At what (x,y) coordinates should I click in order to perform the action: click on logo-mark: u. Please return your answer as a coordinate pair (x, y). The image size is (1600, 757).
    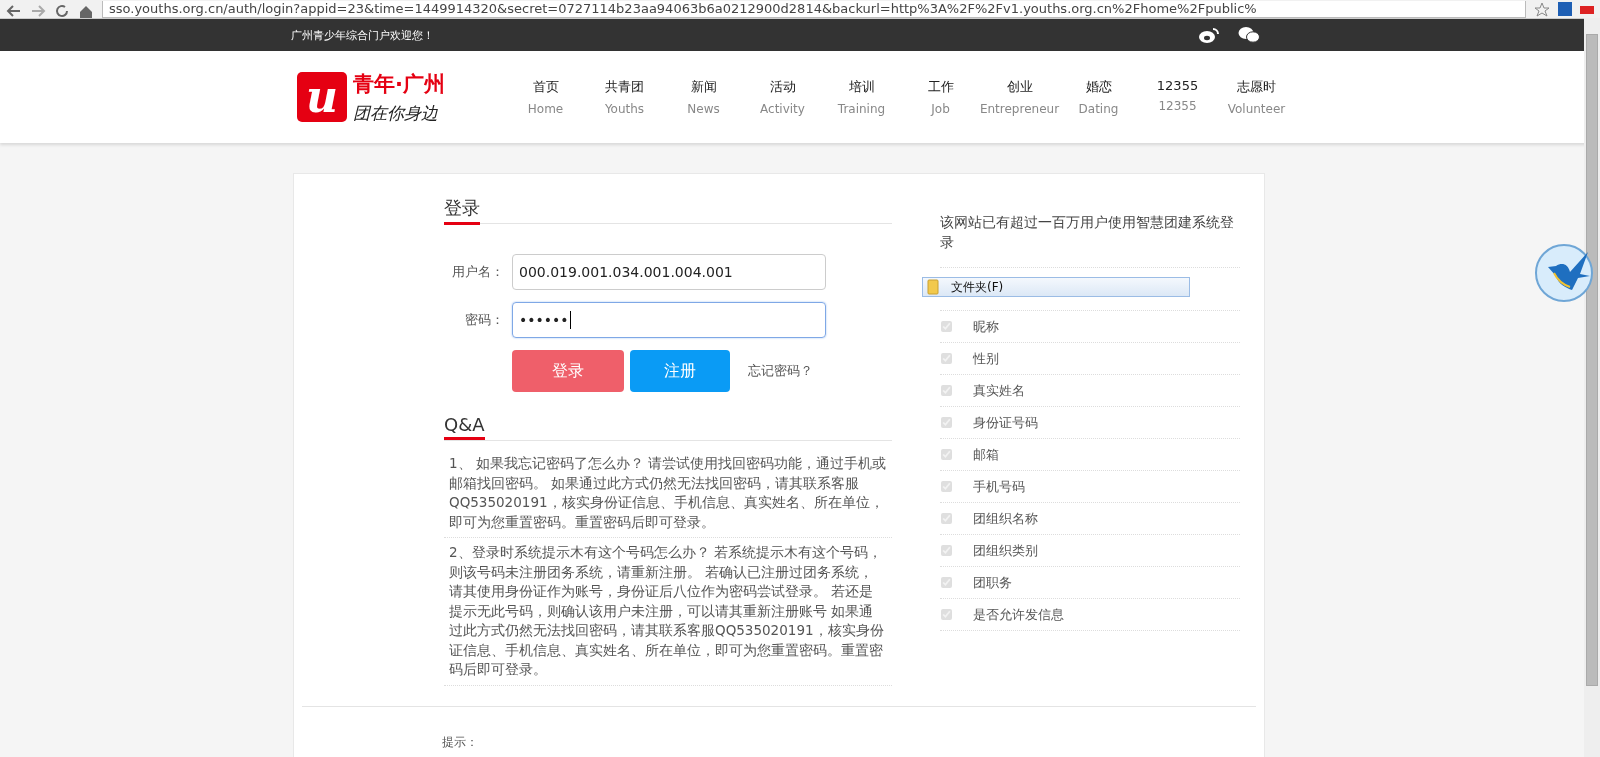
    Looking at the image, I should click on (322, 97).